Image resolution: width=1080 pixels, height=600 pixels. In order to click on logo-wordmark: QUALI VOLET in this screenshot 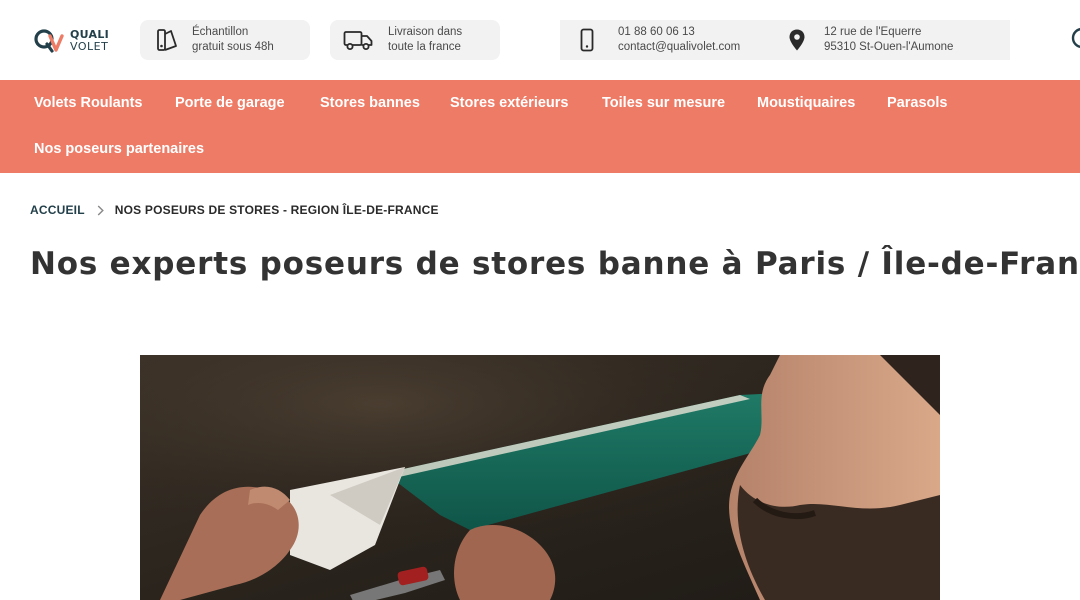, I will do `click(89, 41)`.